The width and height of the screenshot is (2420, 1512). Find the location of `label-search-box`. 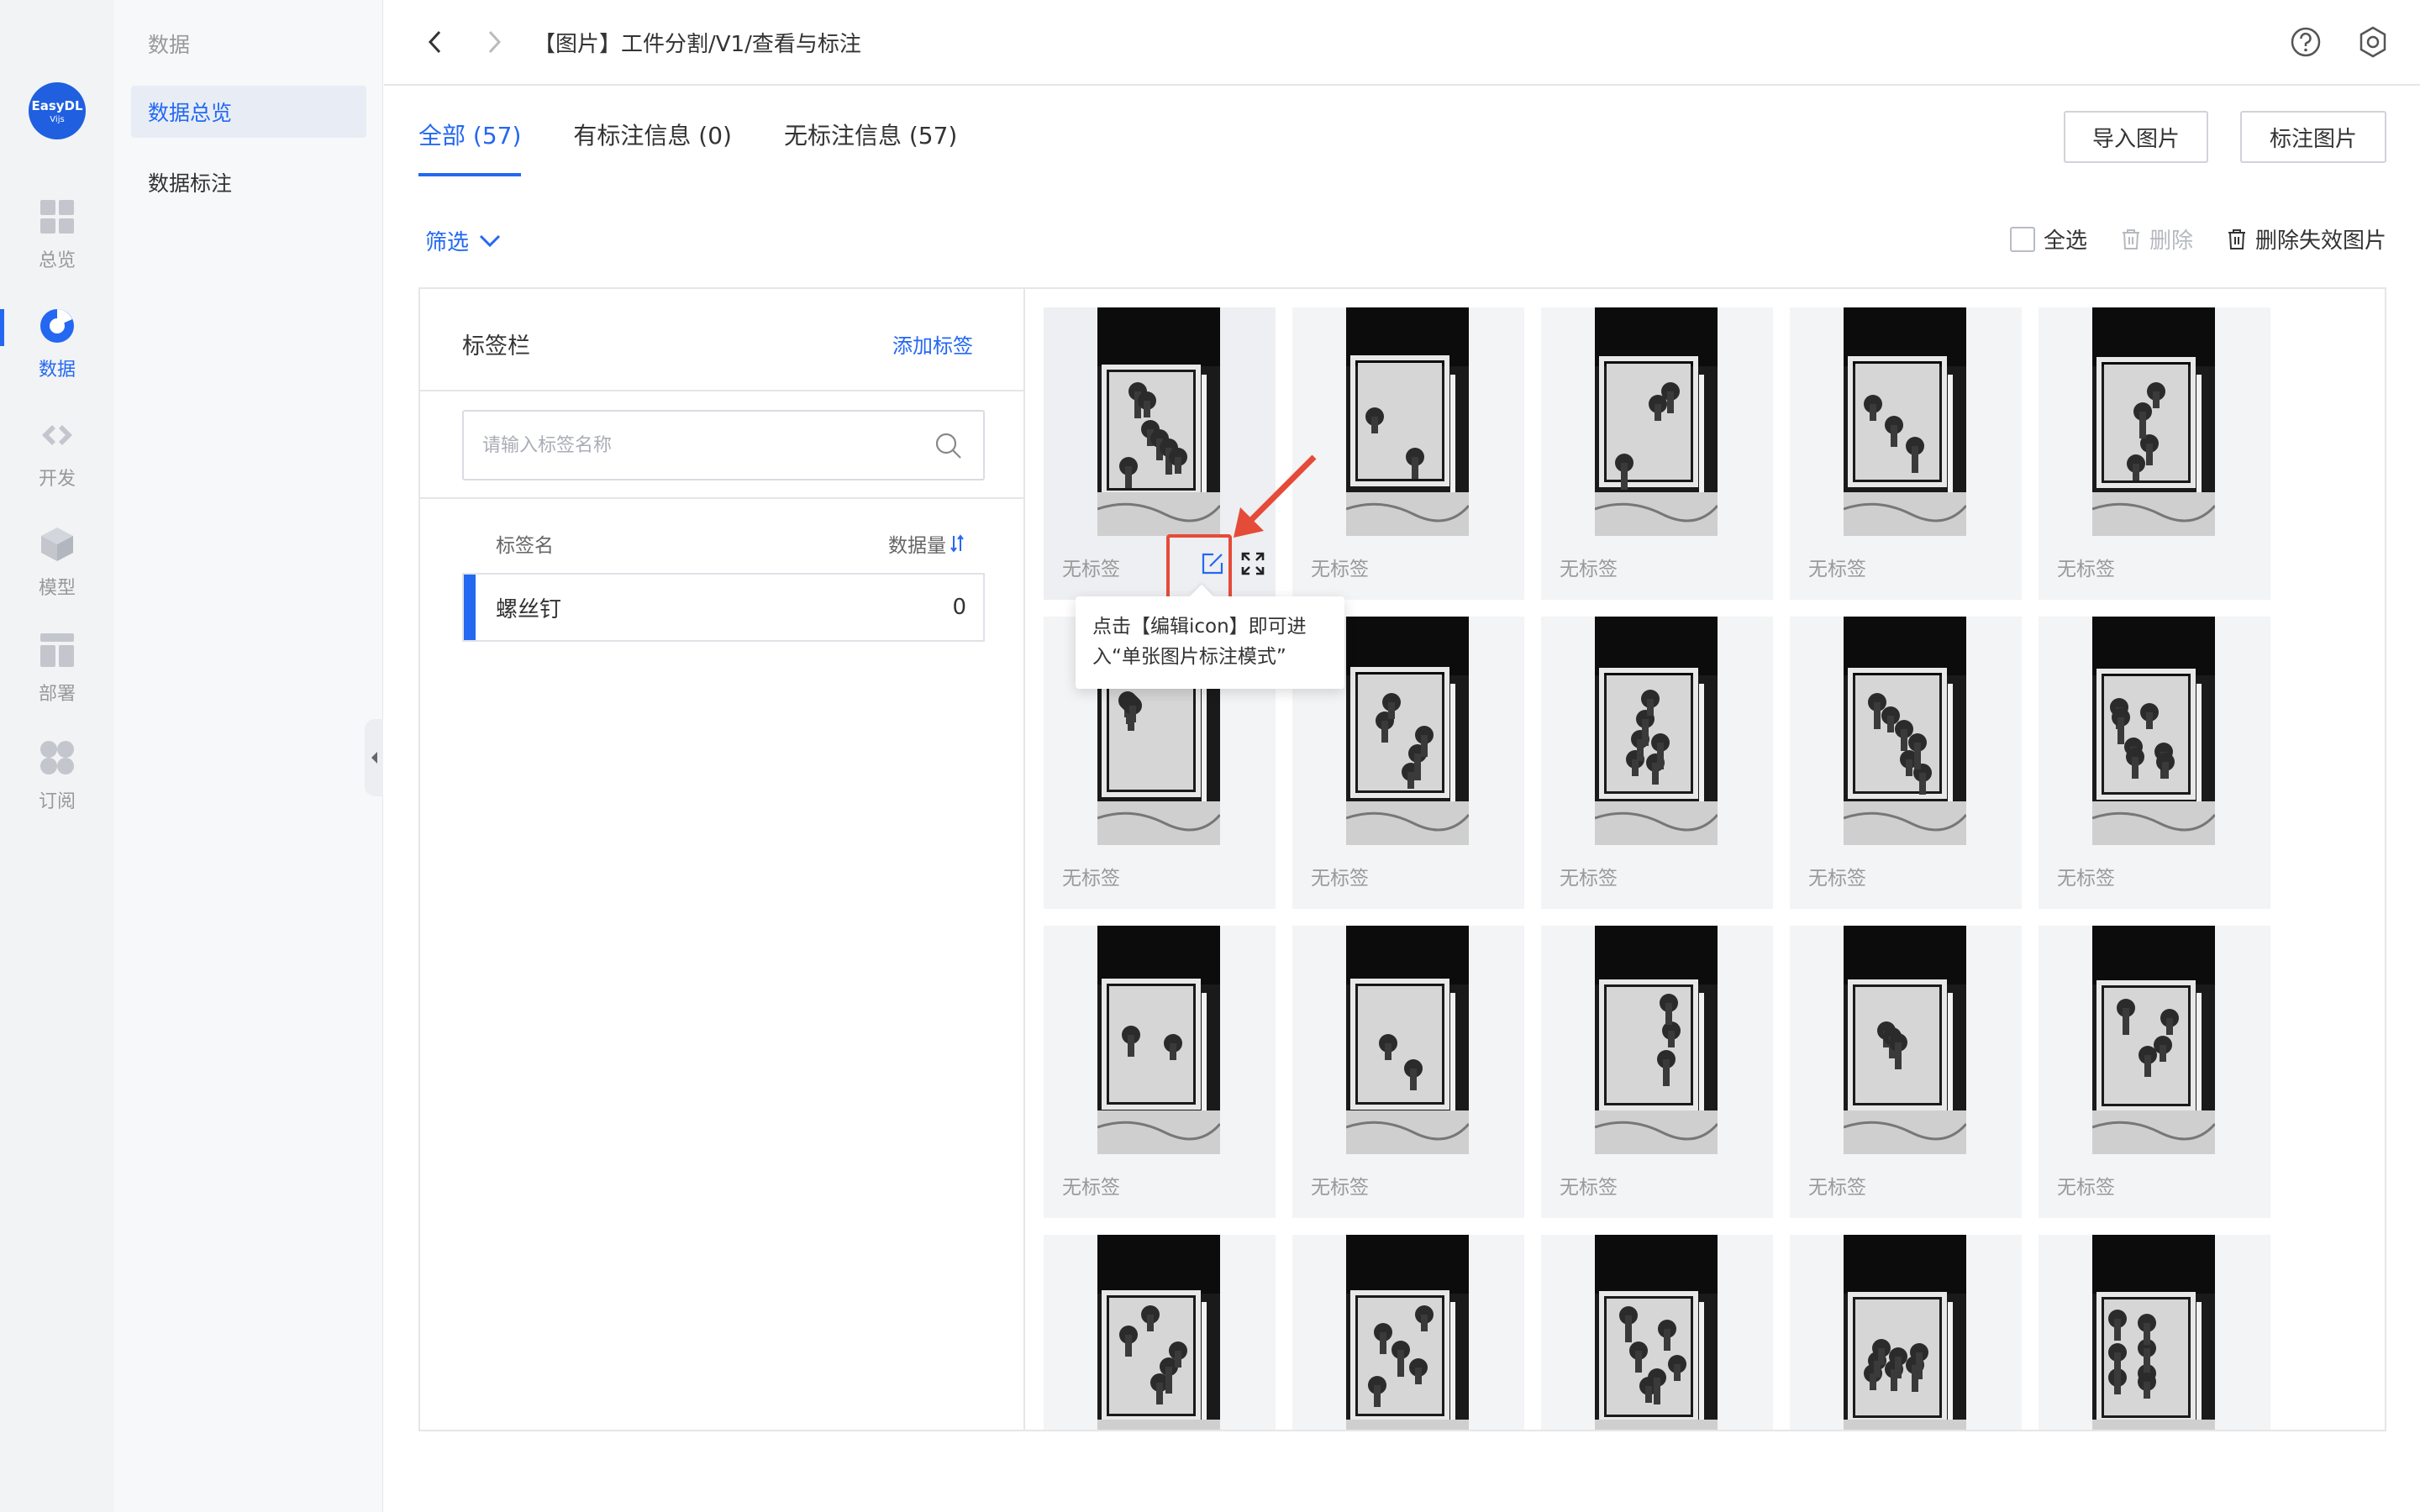

label-search-box is located at coordinates (723, 445).